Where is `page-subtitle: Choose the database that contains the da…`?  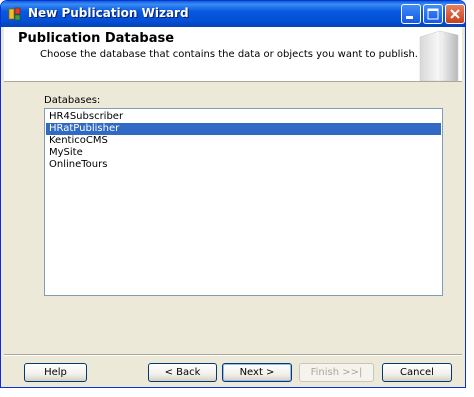
page-subtitle: Choose the database that contains the da… is located at coordinates (229, 54).